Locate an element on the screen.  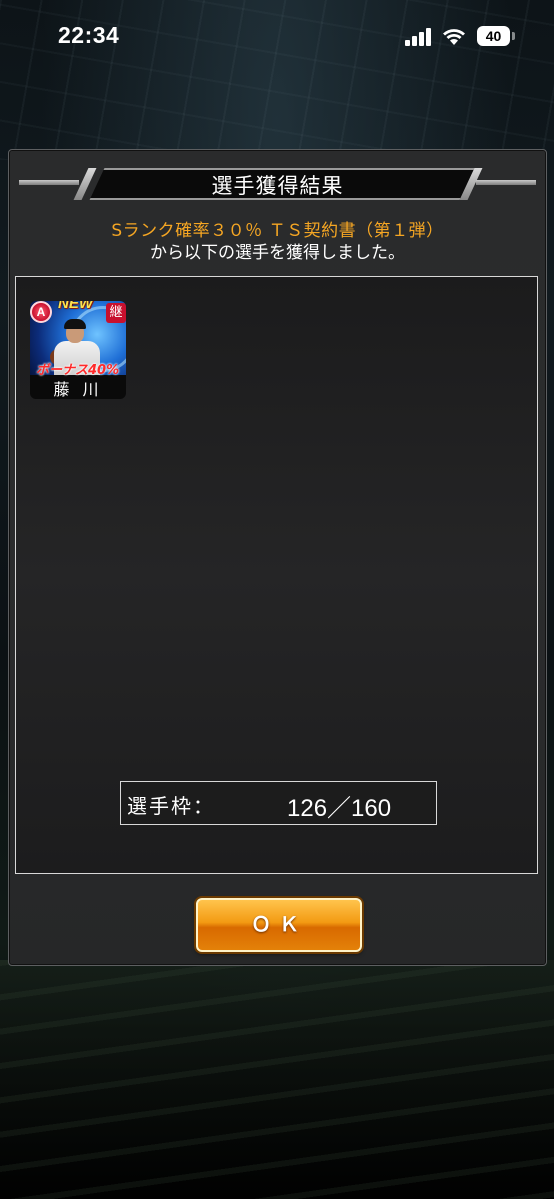
roster-label: 選手枠： is located at coordinates (171, 806).